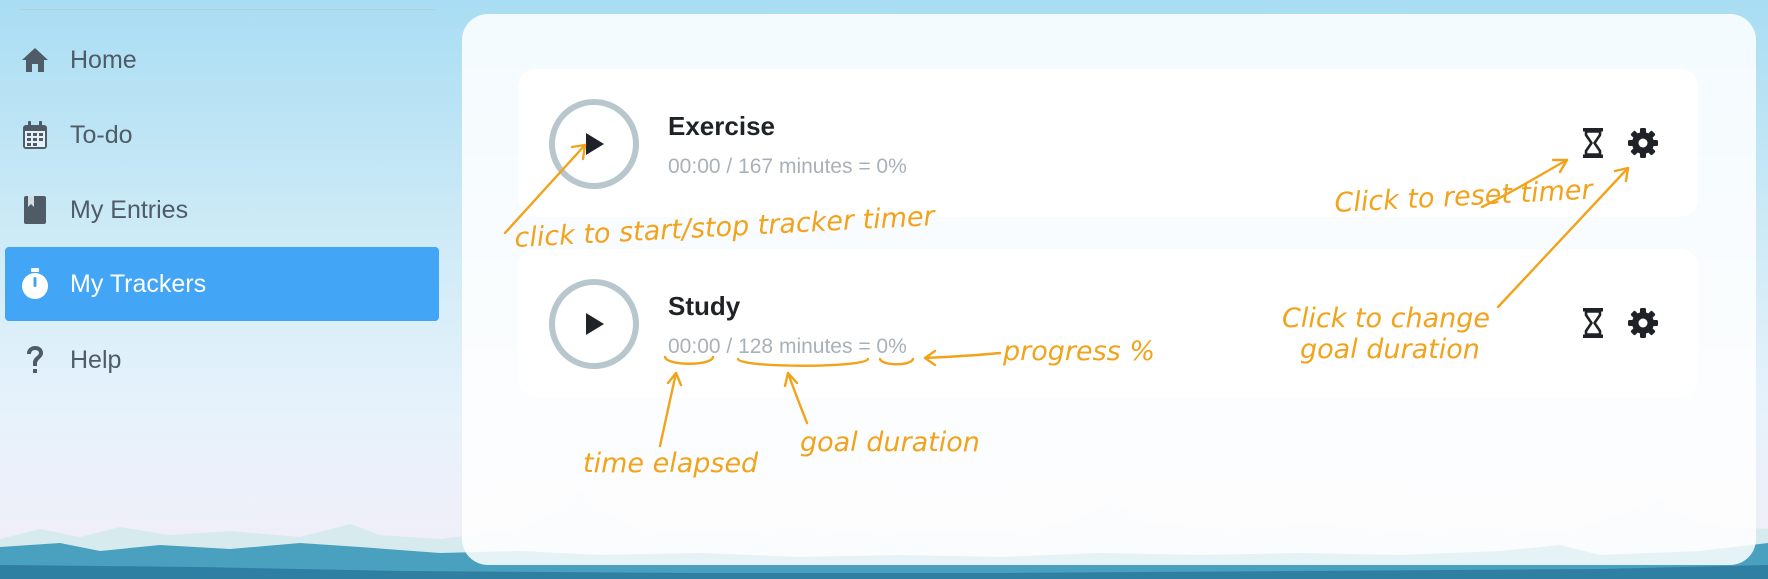 The height and width of the screenshot is (579, 1768). I want to click on tracker-stats: 00:00 / 167 minutes = 0%, so click(787, 166).